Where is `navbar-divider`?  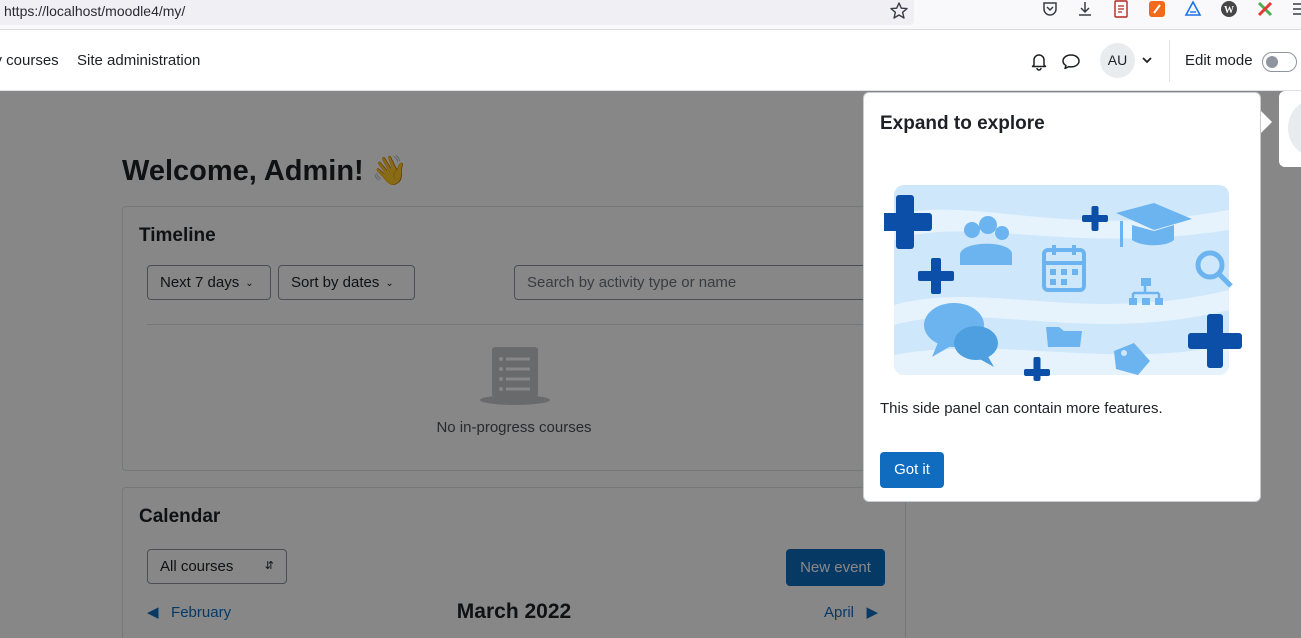 navbar-divider is located at coordinates (1169, 61).